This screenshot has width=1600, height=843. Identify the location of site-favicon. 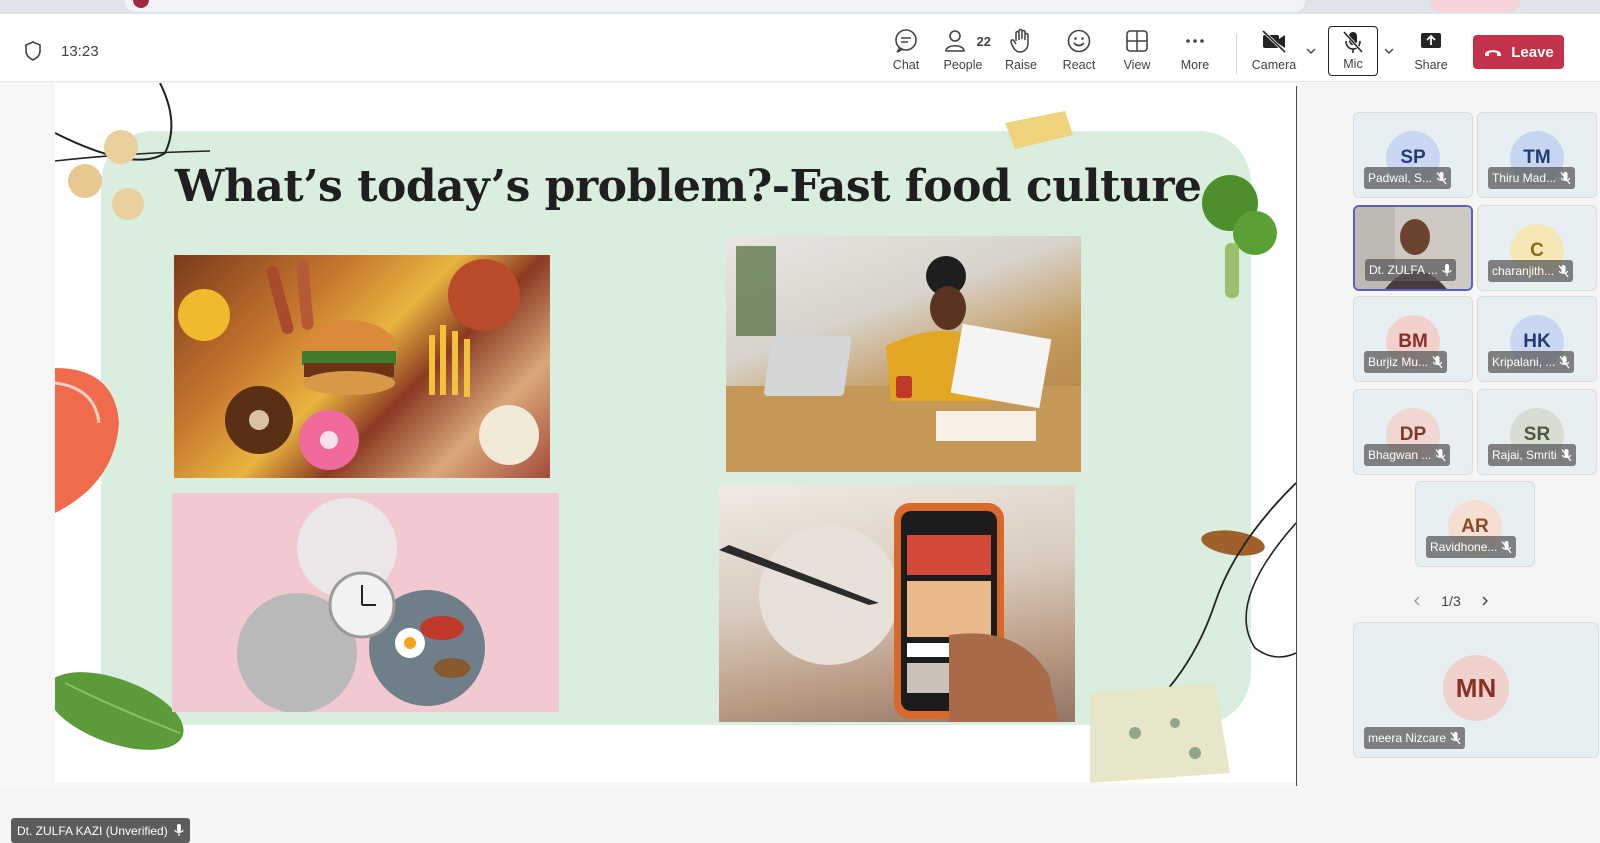
(141, 4).